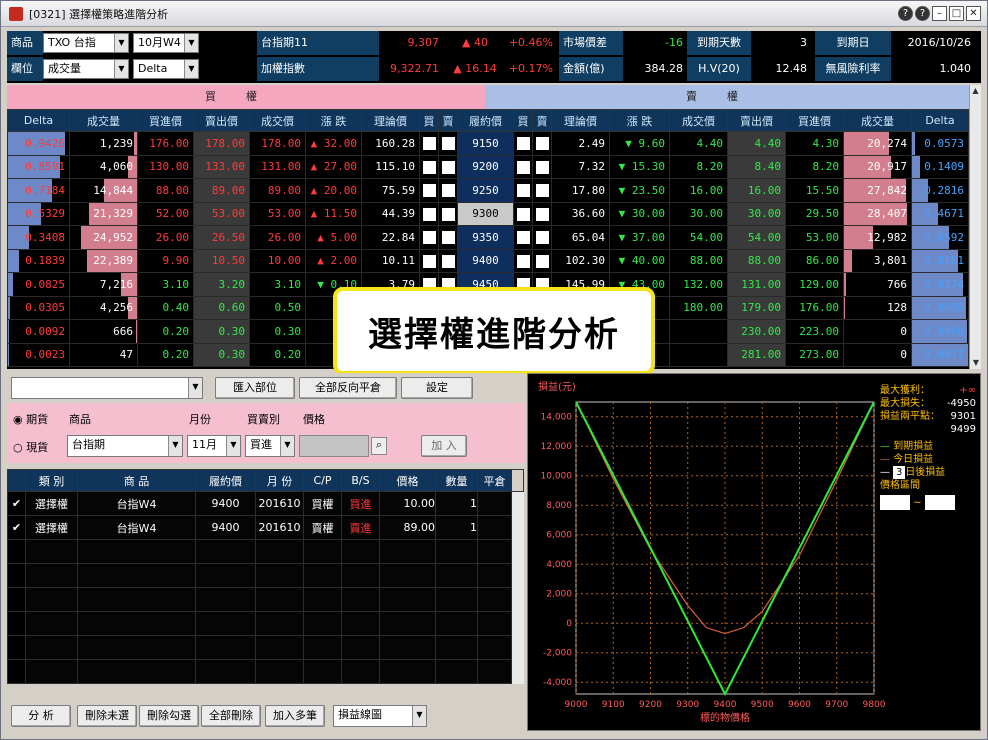  Describe the element at coordinates (166, 43) in the screenshot. I see `month-select: 10月W4 ▼` at that location.